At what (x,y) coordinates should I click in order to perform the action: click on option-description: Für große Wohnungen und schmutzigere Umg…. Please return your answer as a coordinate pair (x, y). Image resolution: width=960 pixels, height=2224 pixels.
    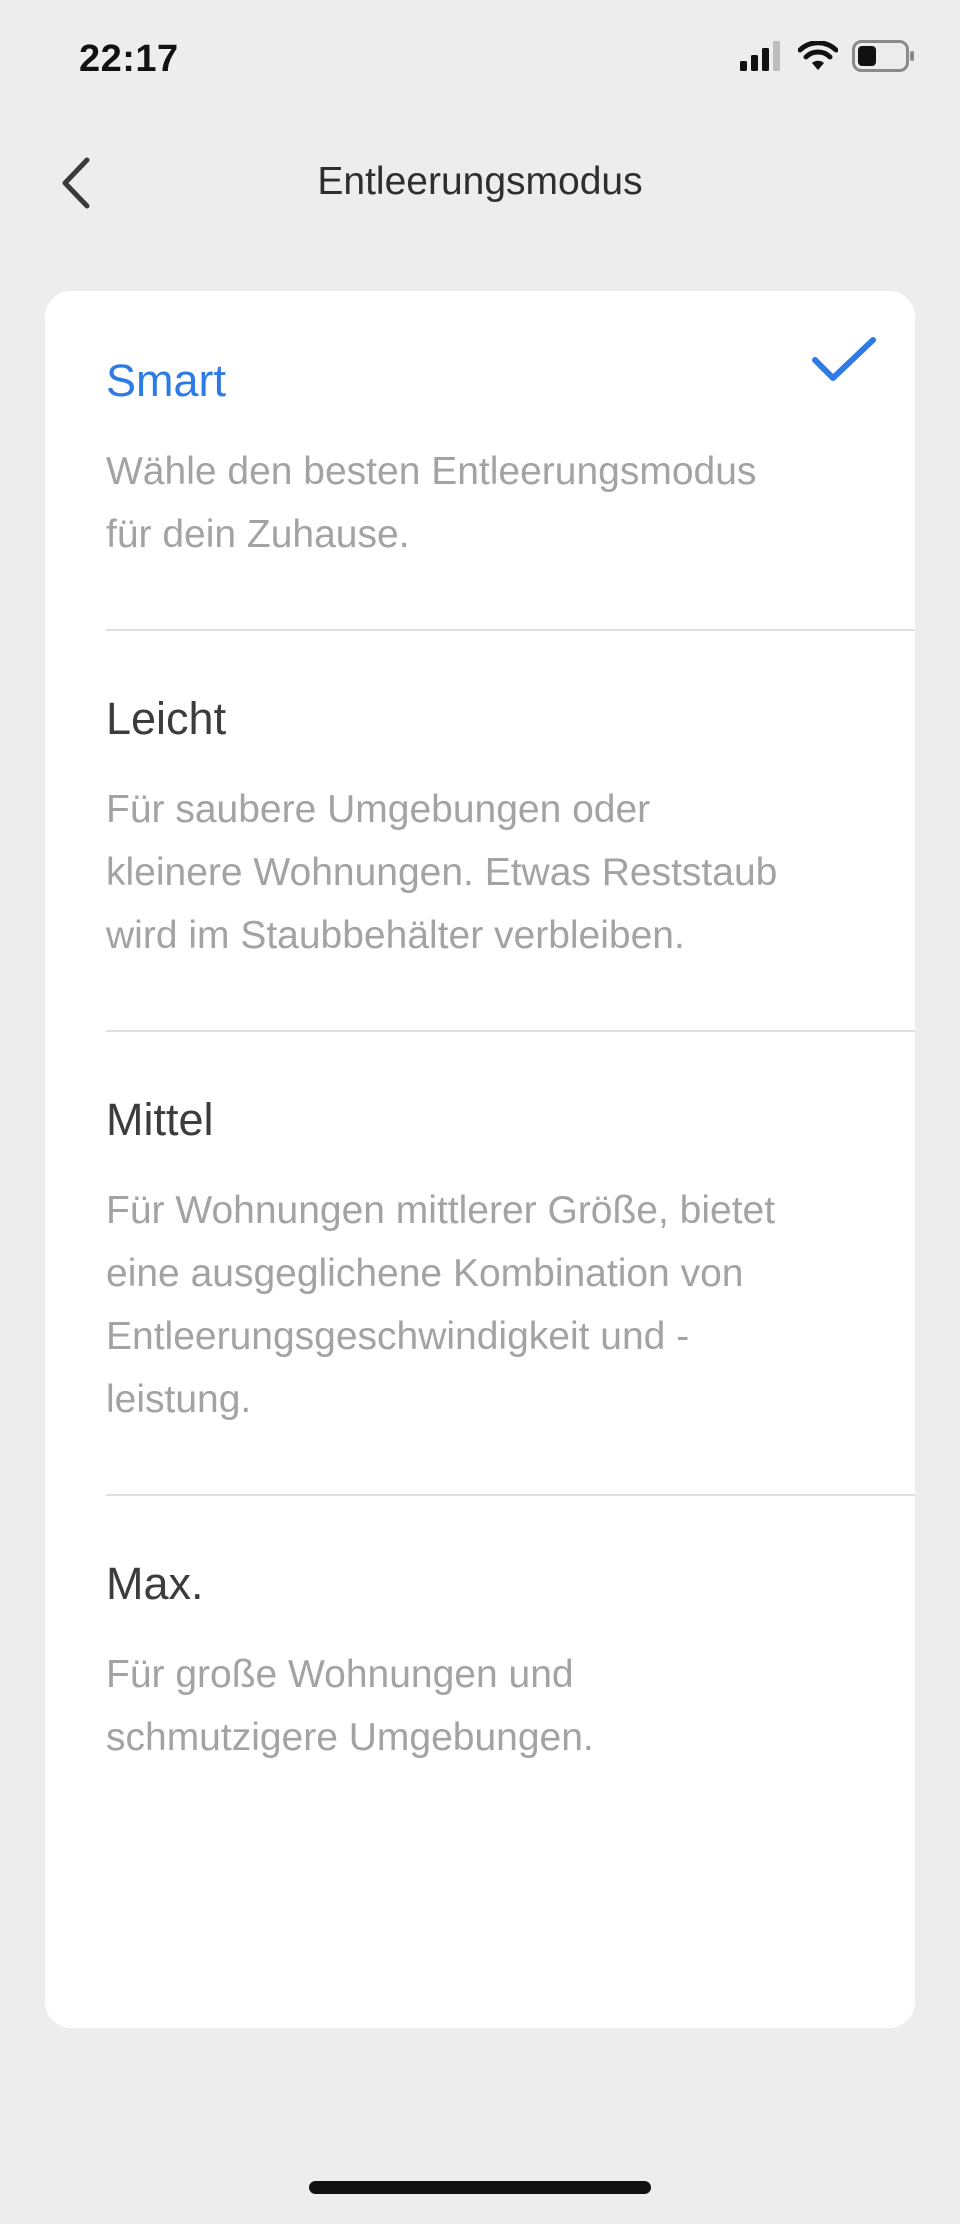
    Looking at the image, I should click on (350, 1706).